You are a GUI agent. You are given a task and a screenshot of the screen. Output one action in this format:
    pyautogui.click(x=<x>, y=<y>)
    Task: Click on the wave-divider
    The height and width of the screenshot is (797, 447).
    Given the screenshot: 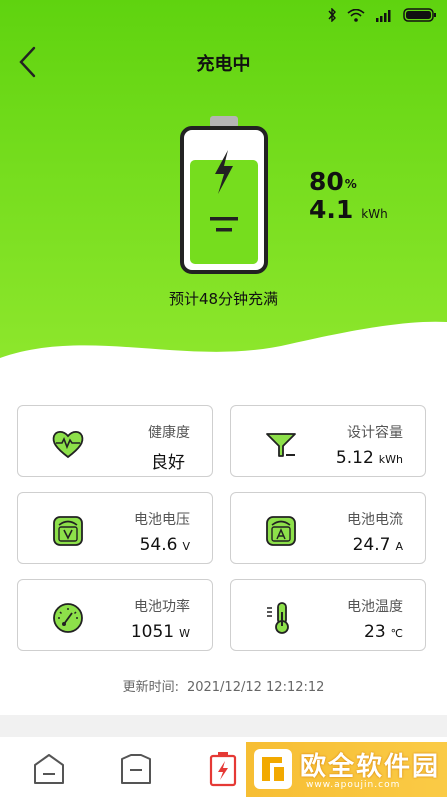 What is the action you would take?
    pyautogui.click(x=223, y=348)
    